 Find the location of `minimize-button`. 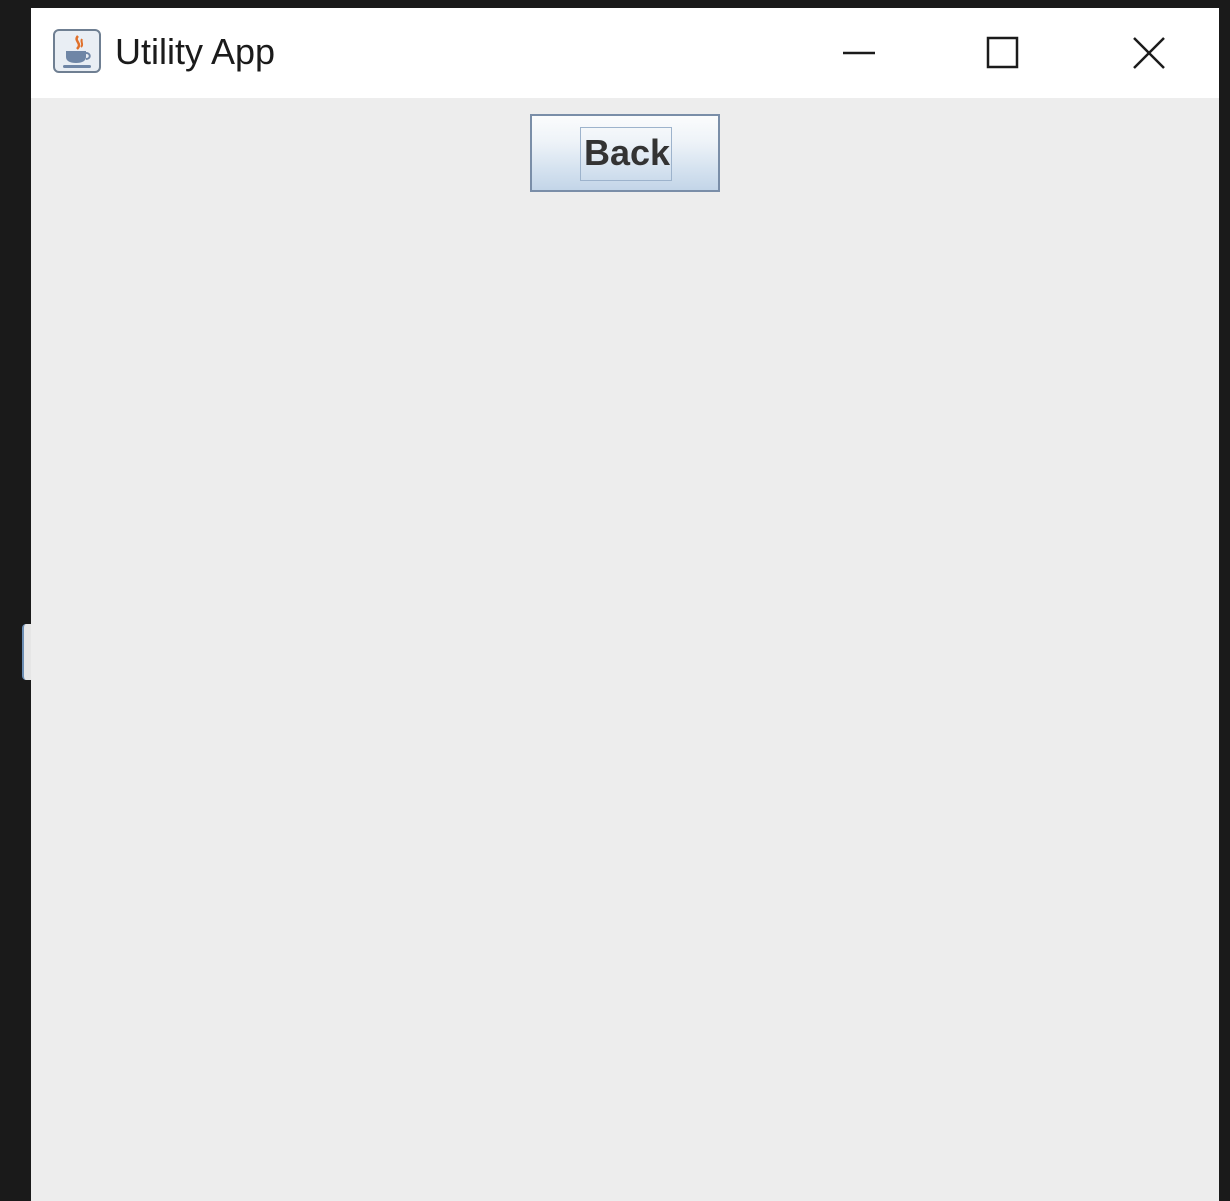

minimize-button is located at coordinates (859, 53).